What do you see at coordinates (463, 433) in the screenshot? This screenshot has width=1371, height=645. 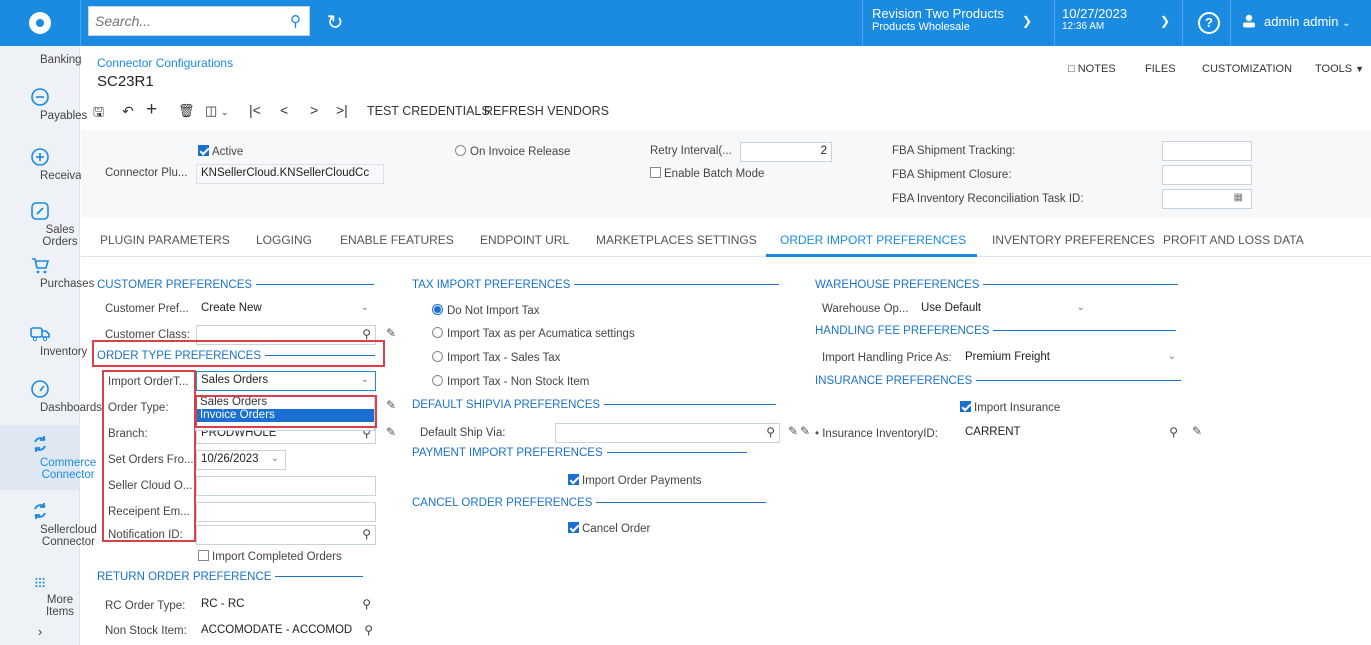 I see `default-ship-via-label: Default Ship Via:` at bounding box center [463, 433].